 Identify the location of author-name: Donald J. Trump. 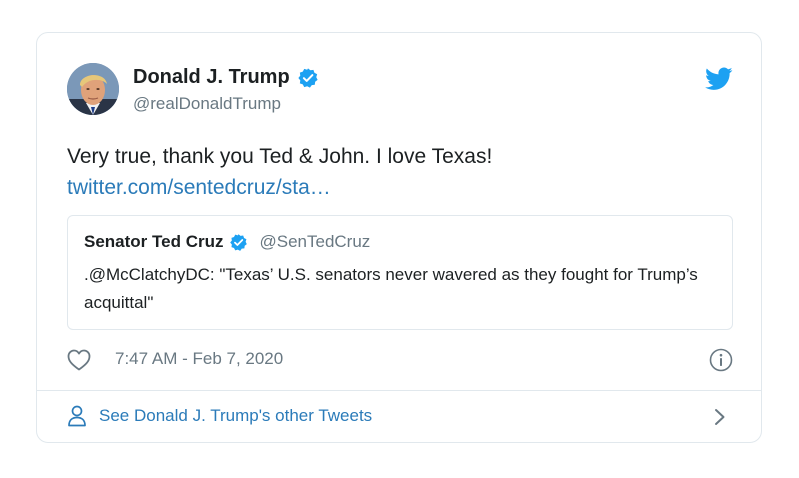
(211, 77).